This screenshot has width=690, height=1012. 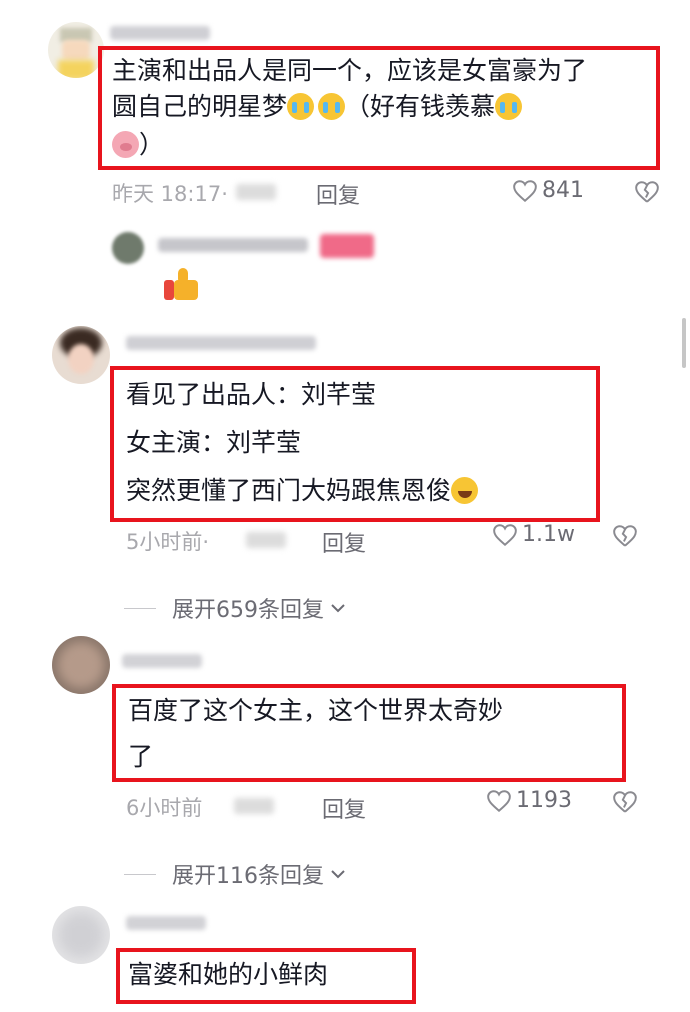 I want to click on scrollbar, so click(x=684, y=343).